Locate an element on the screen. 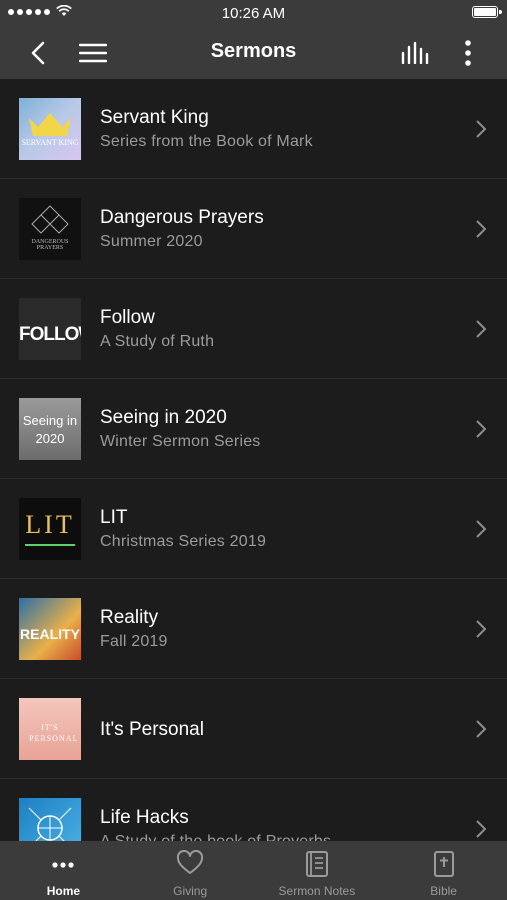 The image size is (507, 900). sermon-title: LIT is located at coordinates (114, 517).